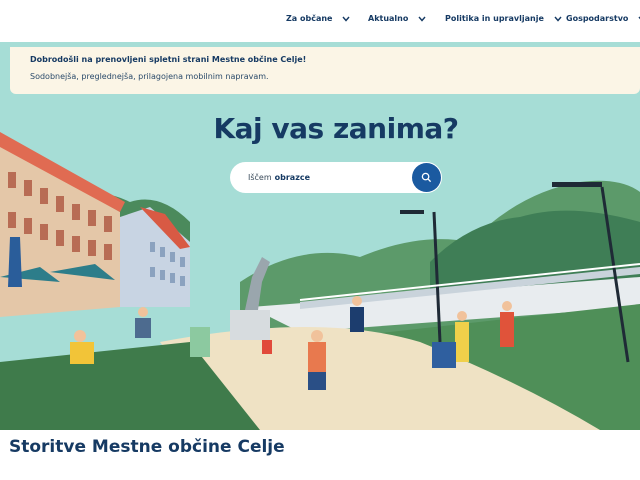  Describe the element at coordinates (309, 18) in the screenshot. I see `nav-item-label: Za občane` at that location.